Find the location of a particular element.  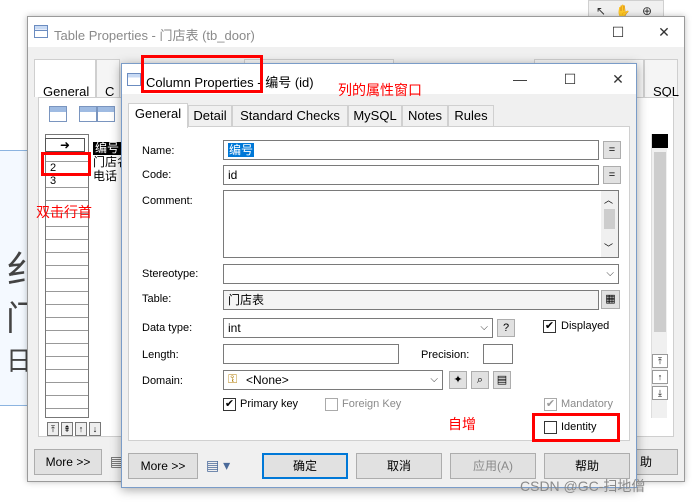

foreign-key-label: Foreign Key is located at coordinates (372, 404).